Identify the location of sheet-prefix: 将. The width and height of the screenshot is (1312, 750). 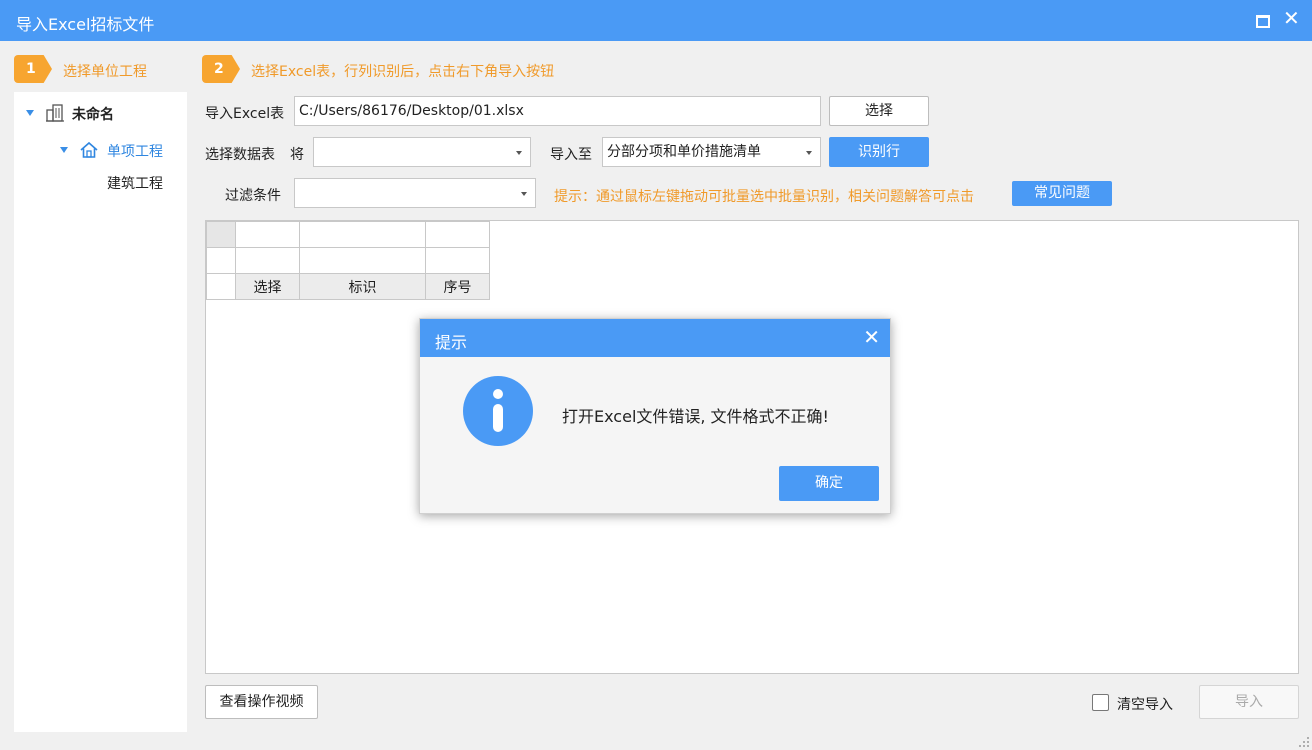
(297, 155).